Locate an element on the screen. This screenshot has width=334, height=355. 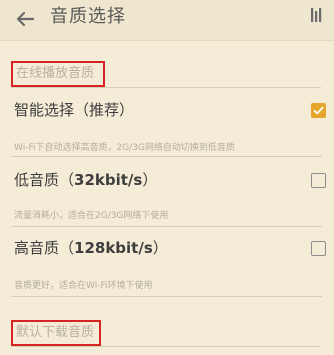
checkmark-icon is located at coordinates (318, 110).